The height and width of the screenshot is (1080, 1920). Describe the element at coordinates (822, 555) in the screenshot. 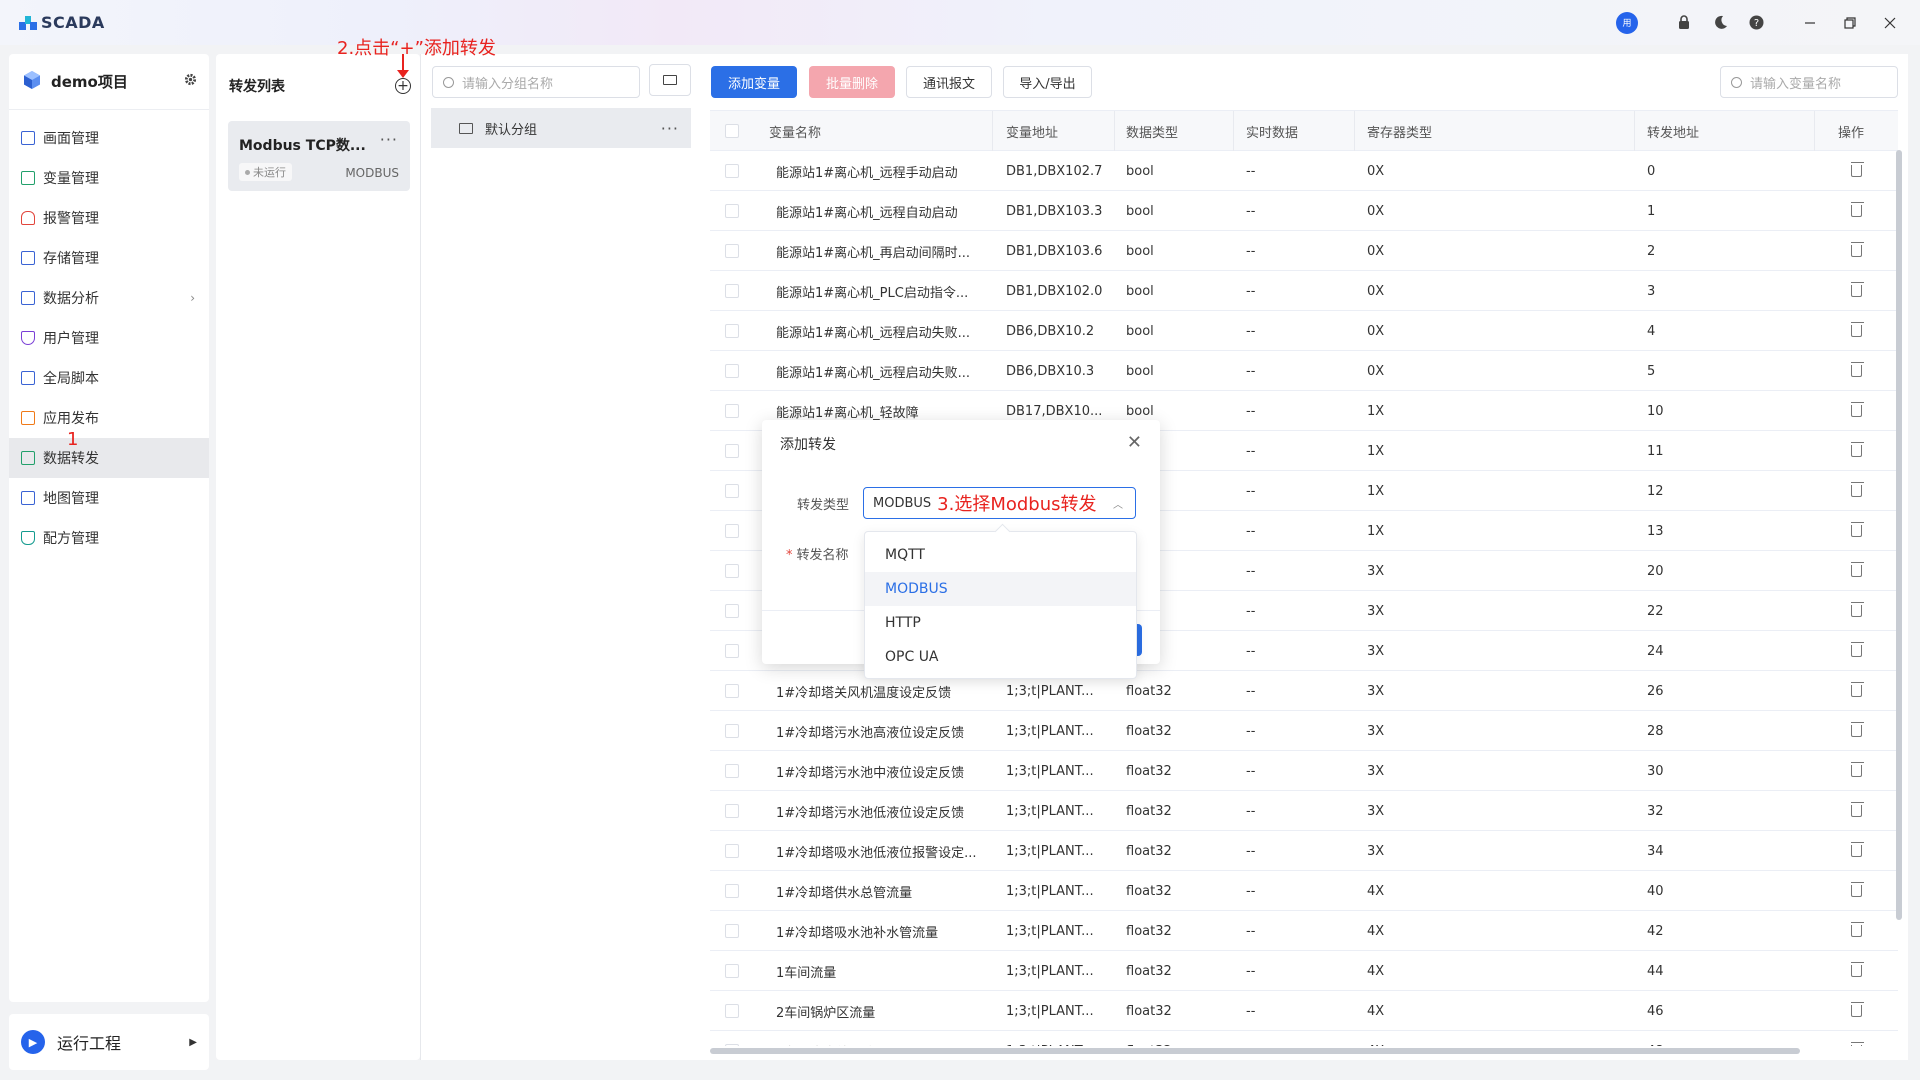

I see `forward-name-label: 转发名称` at that location.